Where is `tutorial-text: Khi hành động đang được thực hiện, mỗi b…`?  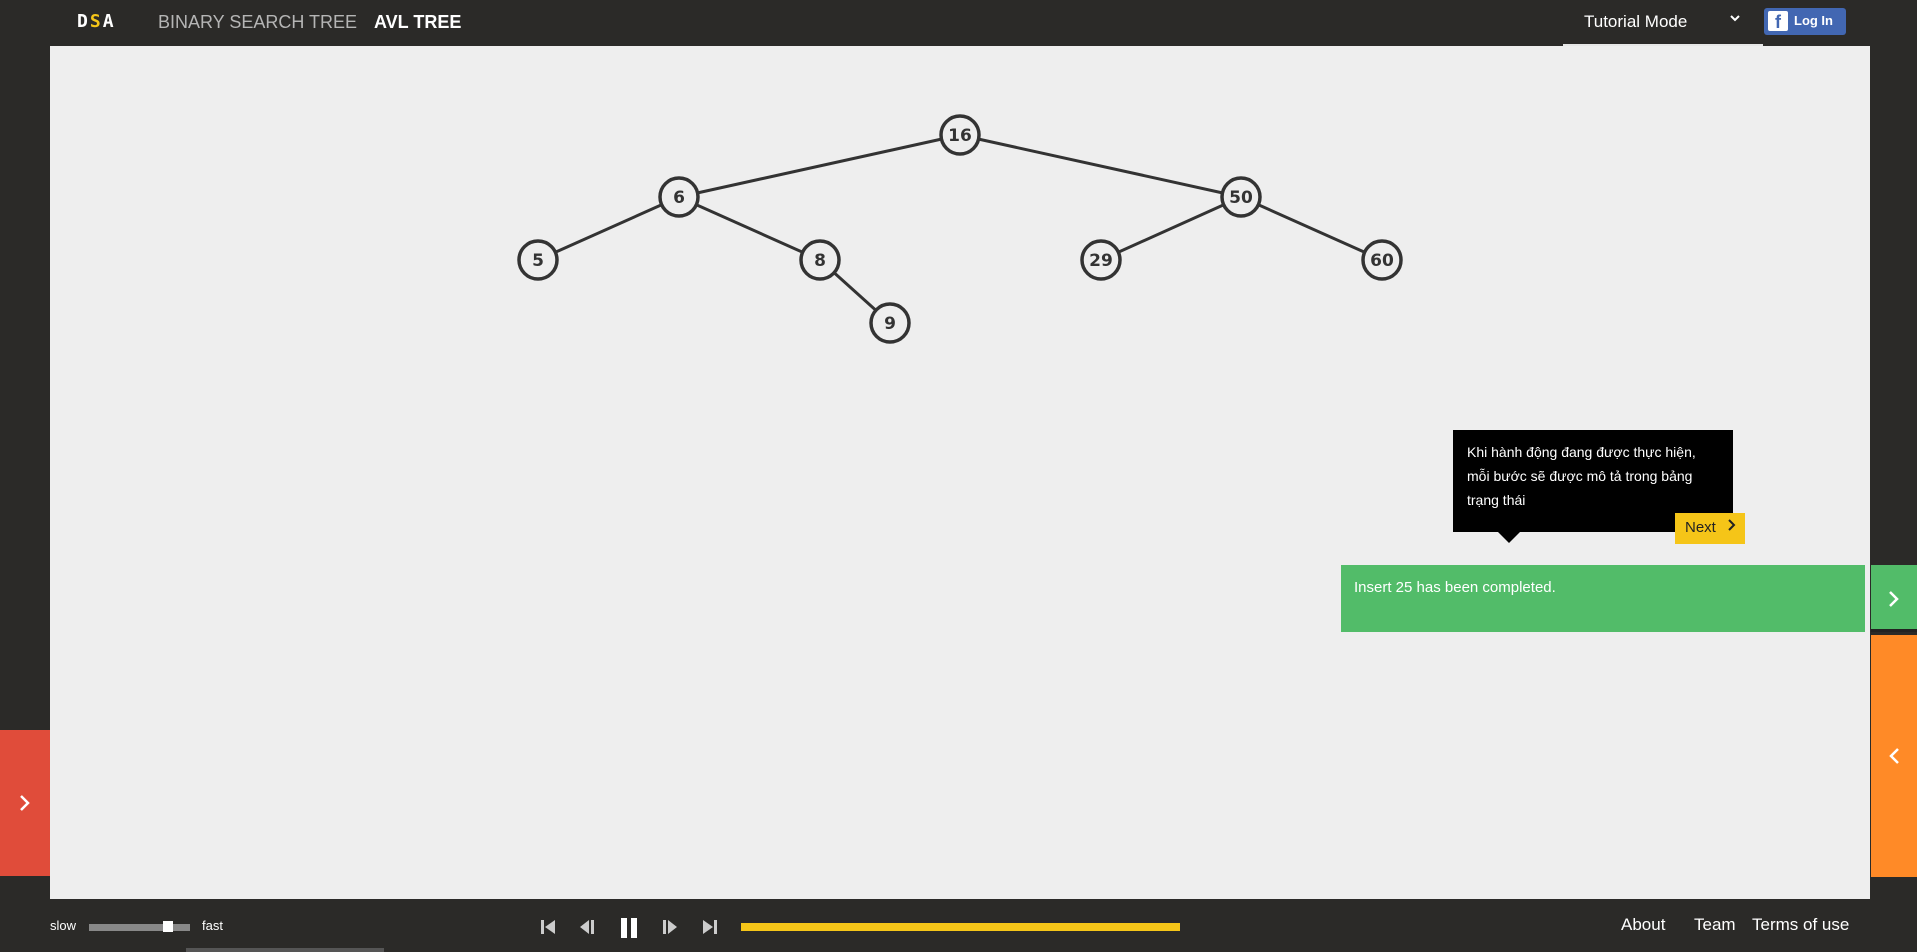 tutorial-text: Khi hành động đang được thực hiện, mỗi b… is located at coordinates (1581, 476).